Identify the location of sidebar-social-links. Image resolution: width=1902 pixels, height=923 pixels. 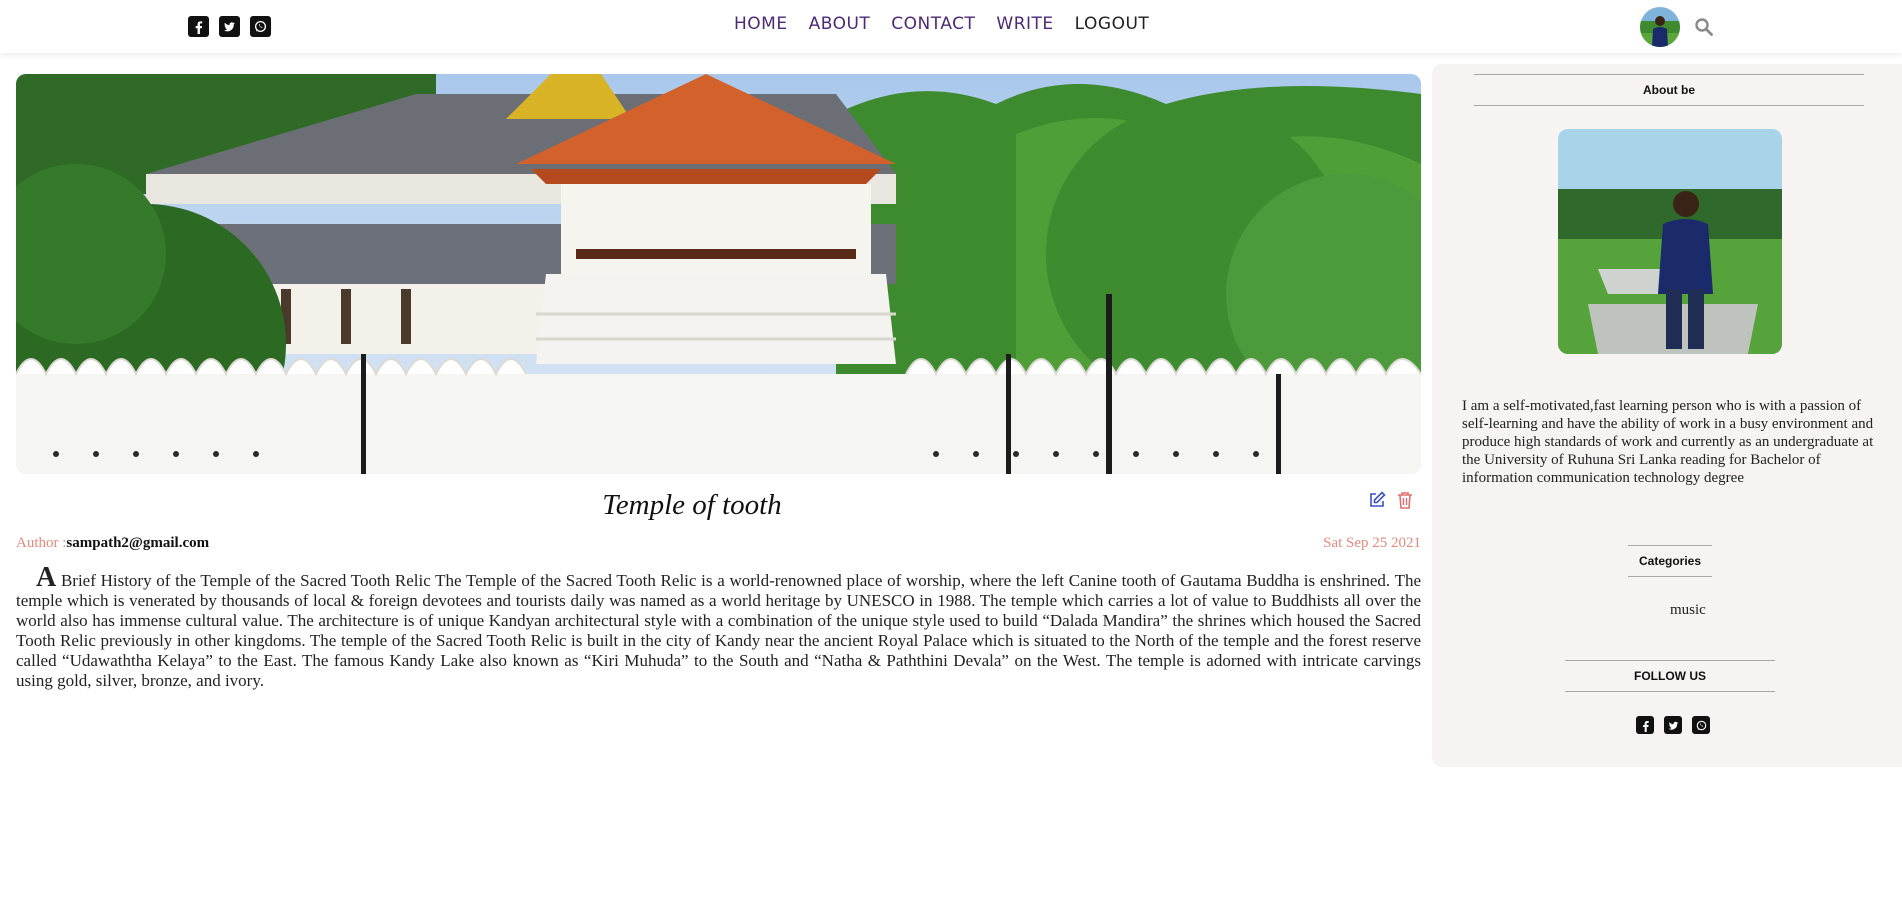
(1673, 725).